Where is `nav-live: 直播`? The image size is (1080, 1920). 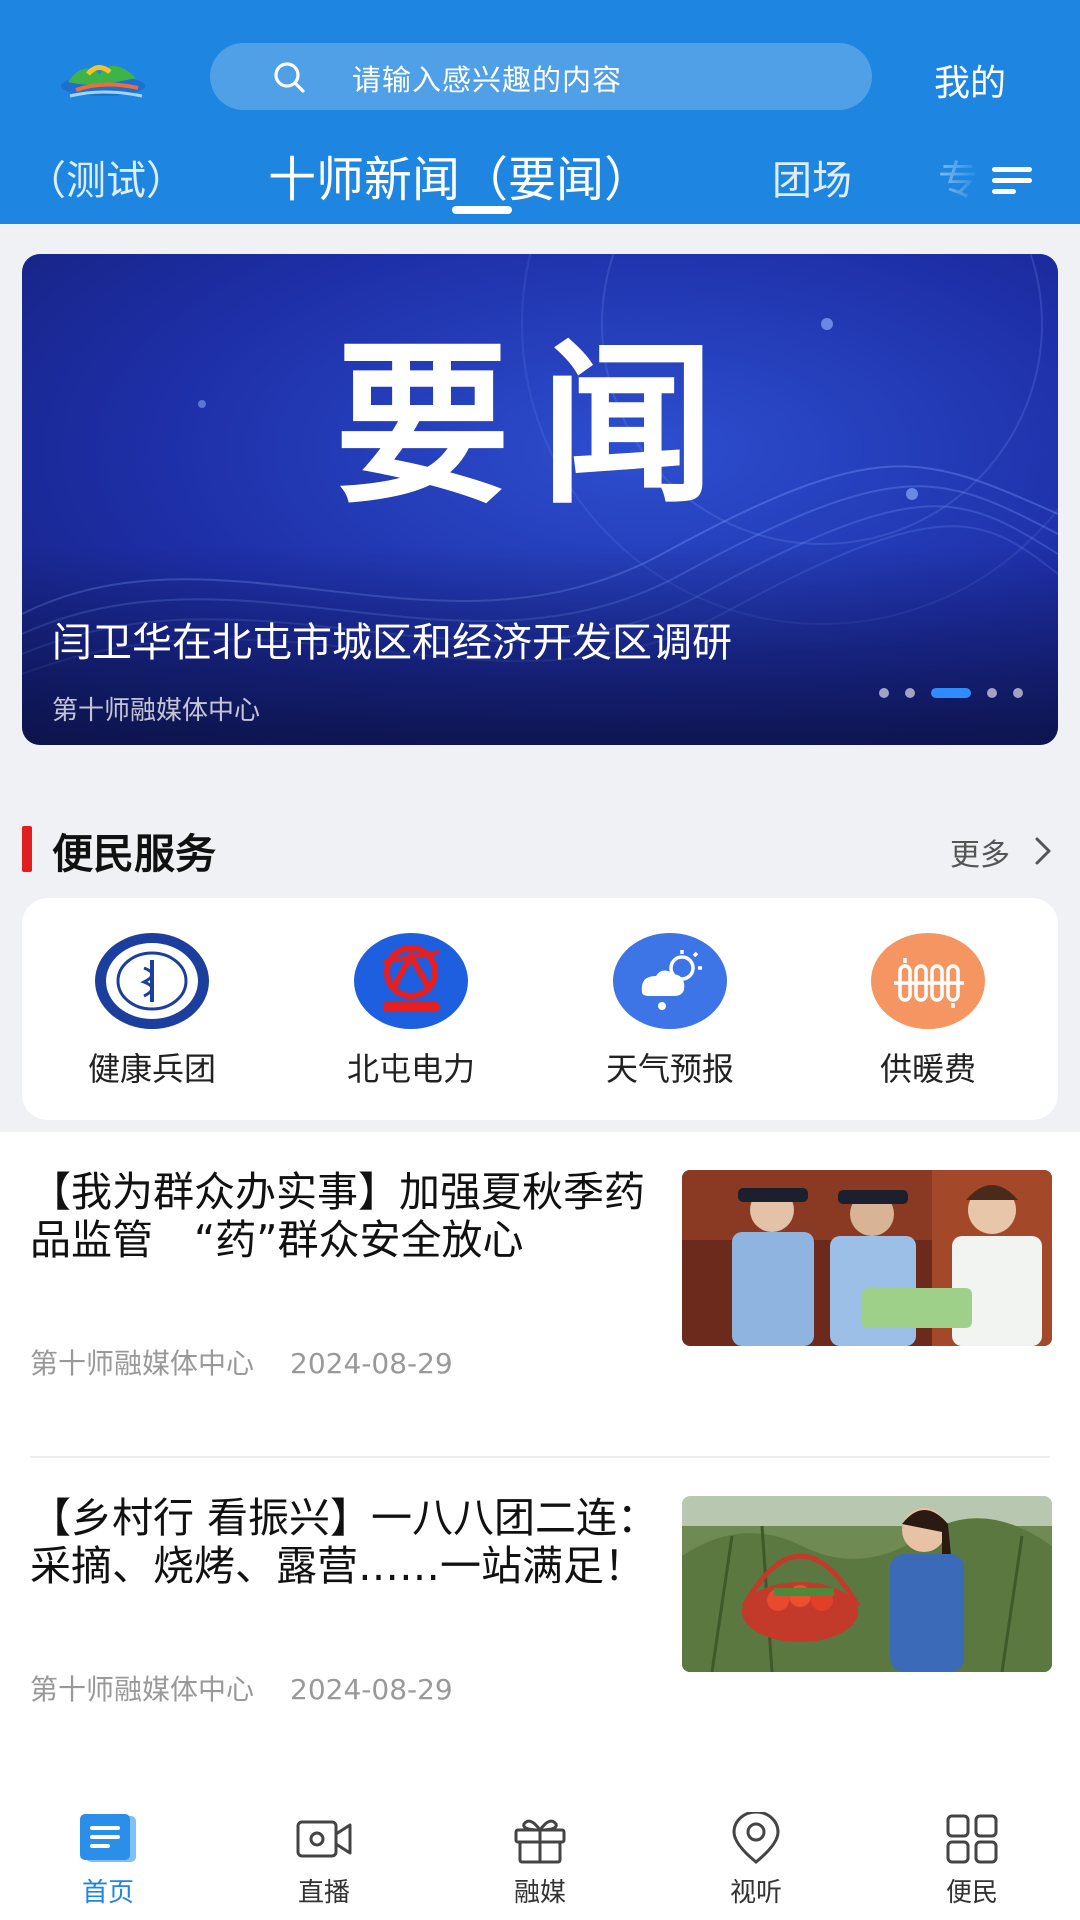
nav-live: 直播 is located at coordinates (324, 1862).